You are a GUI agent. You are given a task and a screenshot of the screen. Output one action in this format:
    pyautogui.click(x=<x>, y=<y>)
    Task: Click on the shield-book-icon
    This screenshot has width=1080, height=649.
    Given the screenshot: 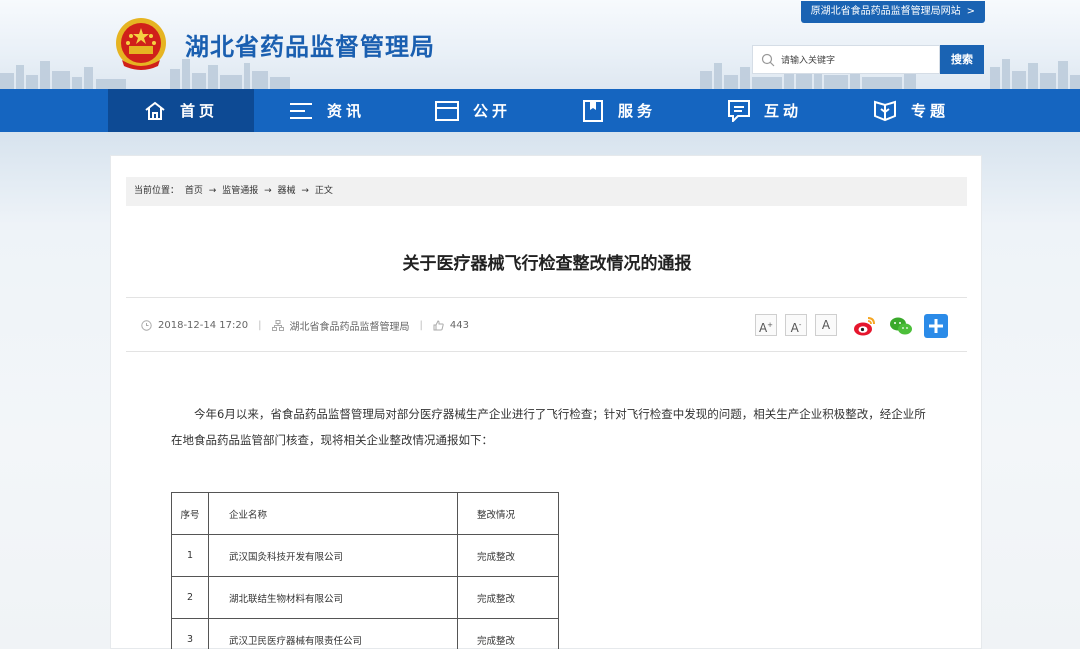 What is the action you would take?
    pyautogui.click(x=884, y=110)
    